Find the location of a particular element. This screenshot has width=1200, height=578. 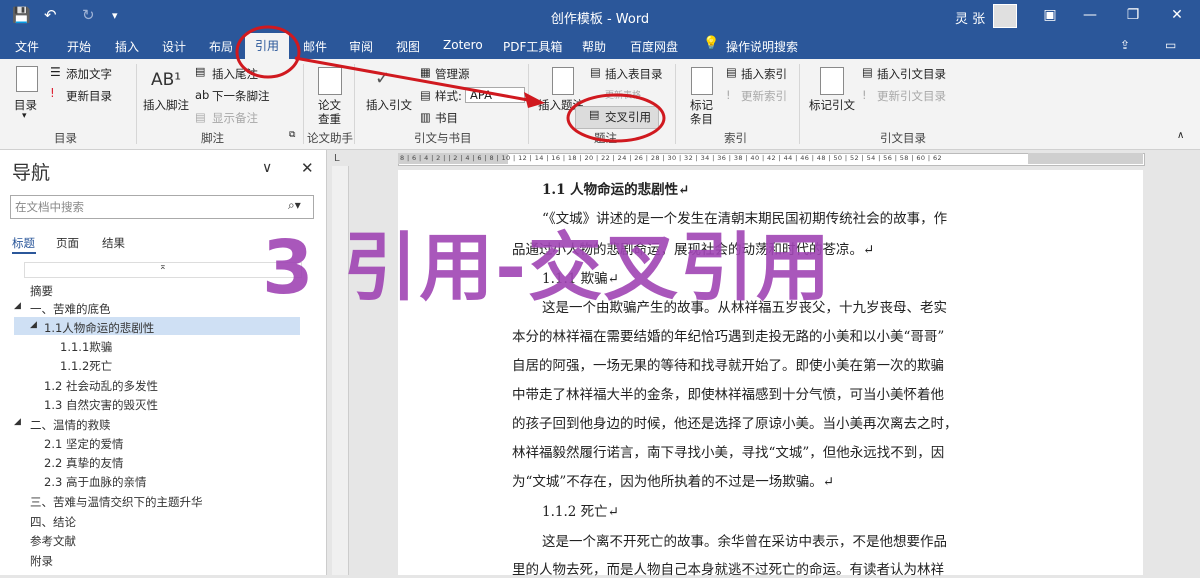

annotation-layer is located at coordinates (450, 84).